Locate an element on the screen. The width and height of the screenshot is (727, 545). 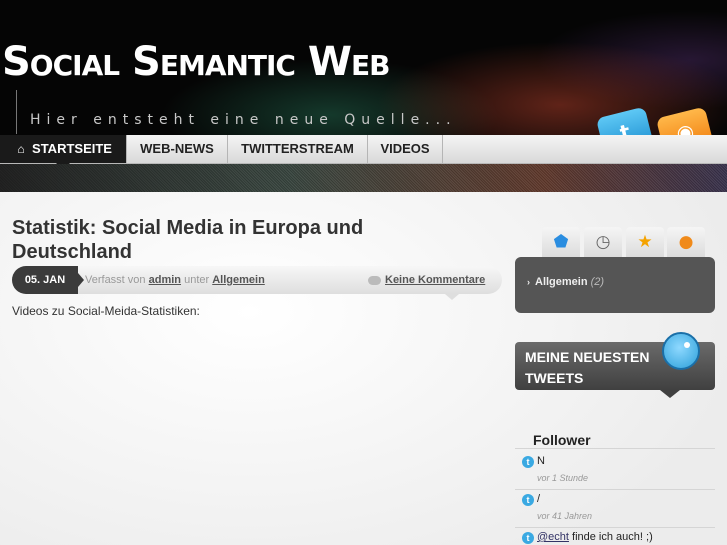
meta-prefix: Verfasst von is located at coordinates (115, 280).